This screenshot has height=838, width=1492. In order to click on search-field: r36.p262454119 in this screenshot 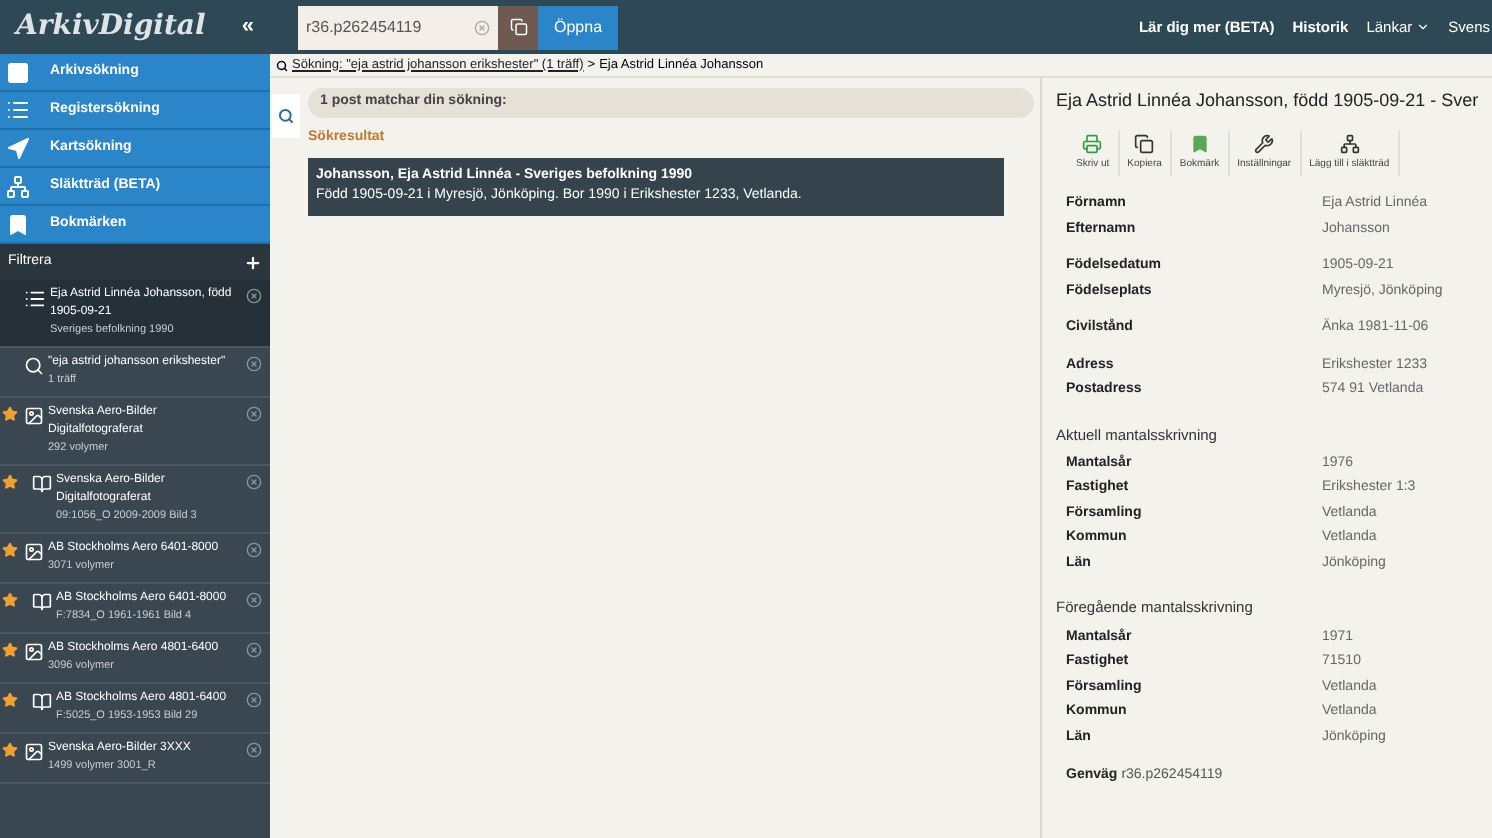, I will do `click(398, 27)`.